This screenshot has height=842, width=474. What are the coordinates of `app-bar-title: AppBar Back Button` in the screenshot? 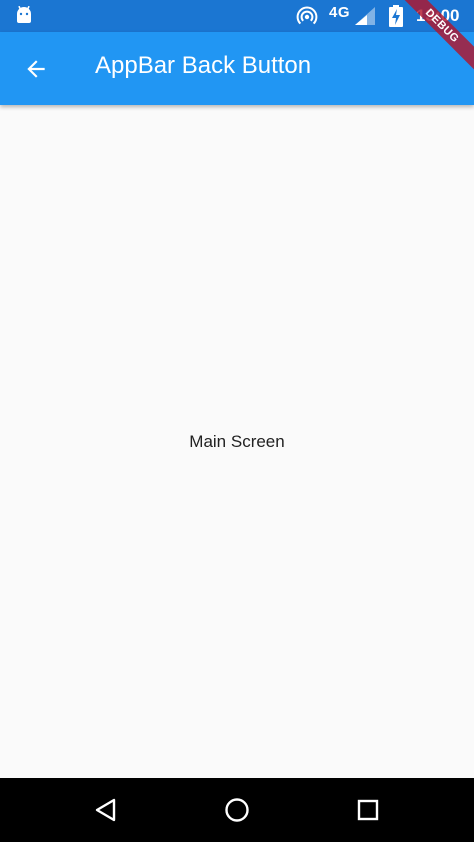 It's located at (203, 65).